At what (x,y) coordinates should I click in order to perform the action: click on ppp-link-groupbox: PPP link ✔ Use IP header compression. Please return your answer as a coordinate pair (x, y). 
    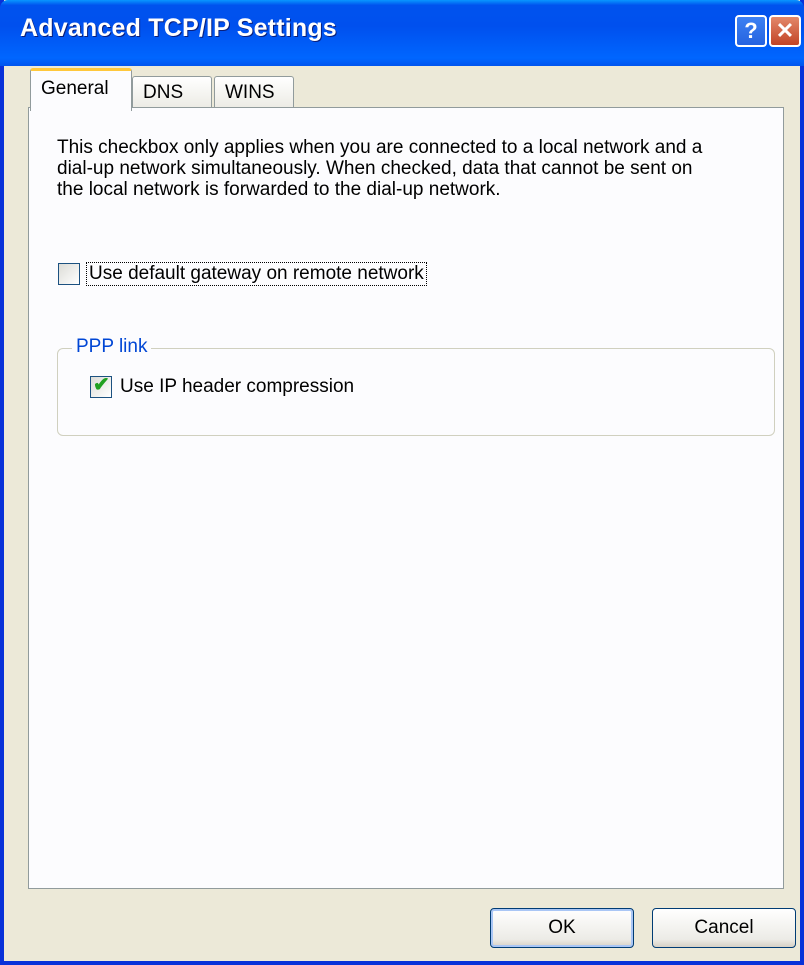
    Looking at the image, I should click on (416, 386).